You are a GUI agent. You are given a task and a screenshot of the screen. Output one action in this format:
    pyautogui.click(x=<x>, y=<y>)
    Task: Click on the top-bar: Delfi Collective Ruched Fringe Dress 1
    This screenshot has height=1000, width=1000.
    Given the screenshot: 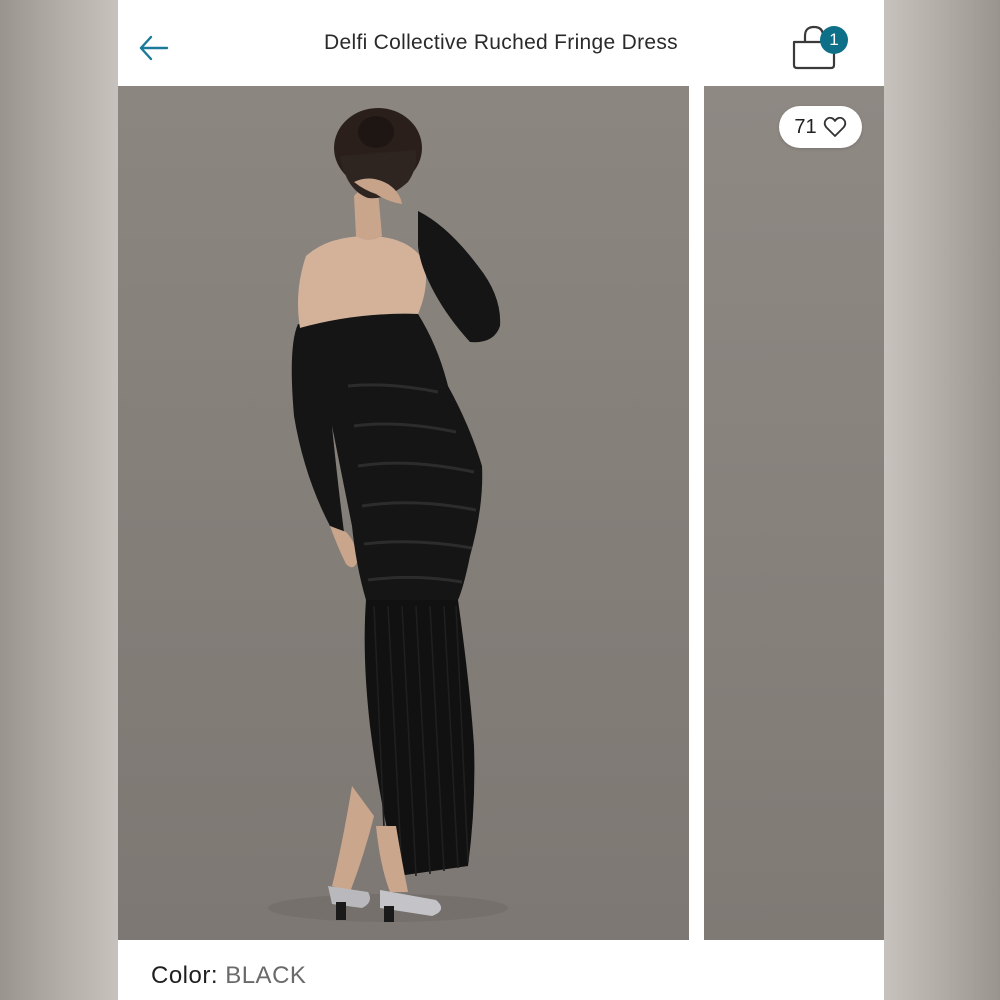 What is the action you would take?
    pyautogui.click(x=501, y=43)
    